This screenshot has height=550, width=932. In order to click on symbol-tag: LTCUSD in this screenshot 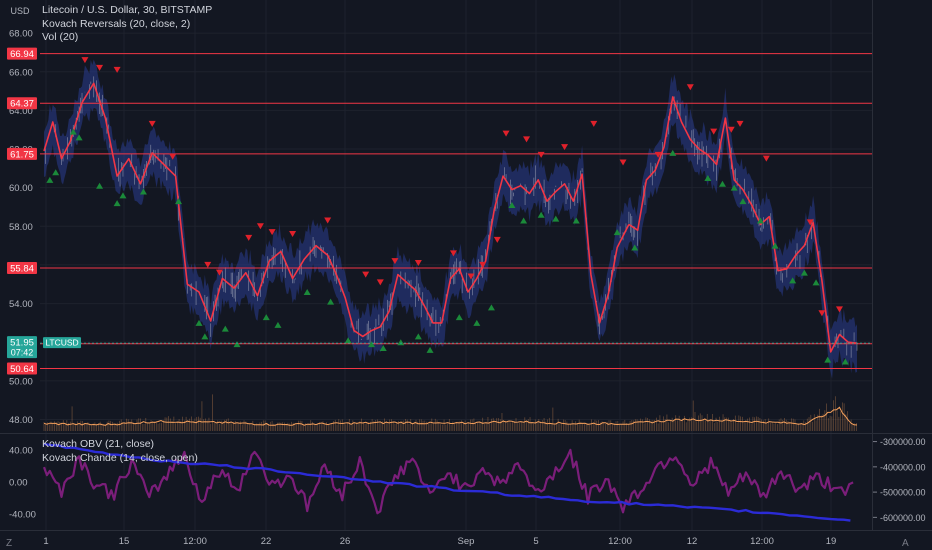, I will do `click(61, 343)`.